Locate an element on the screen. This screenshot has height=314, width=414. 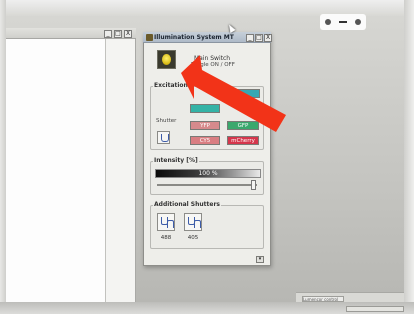
expand-button: ▾ is located at coordinates (260, 259).